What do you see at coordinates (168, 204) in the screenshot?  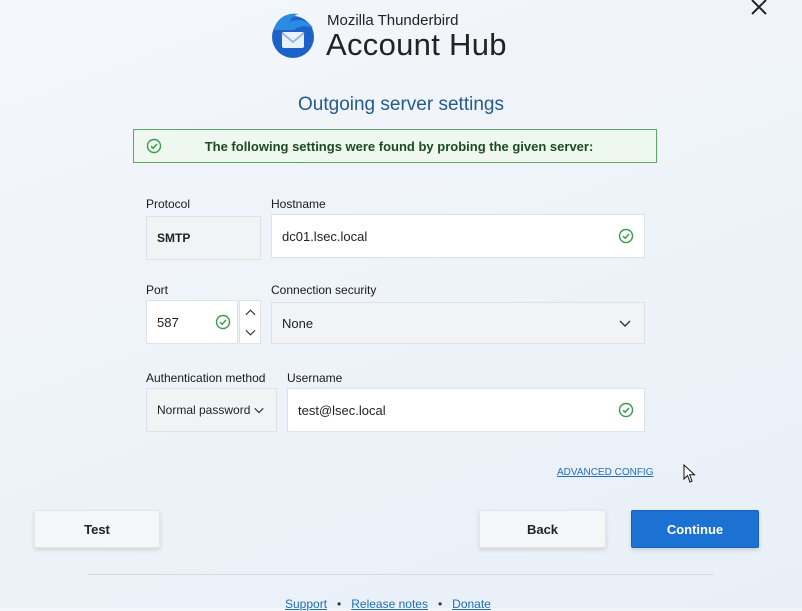 I see `protocol-label: Protocol` at bounding box center [168, 204].